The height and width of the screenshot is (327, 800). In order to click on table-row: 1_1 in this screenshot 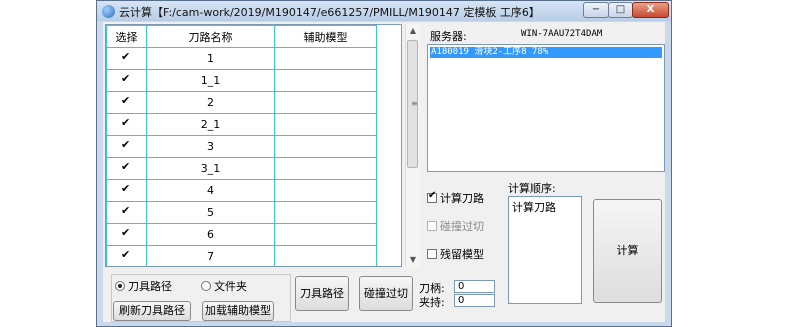, I will do `click(241, 80)`.